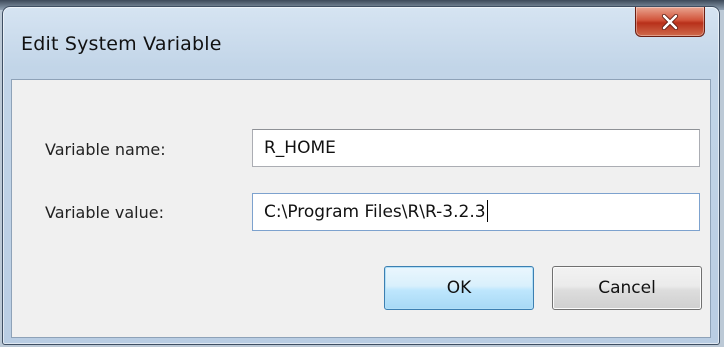 Image resolution: width=724 pixels, height=347 pixels. I want to click on dialog-title: Edit System Variable, so click(121, 44).